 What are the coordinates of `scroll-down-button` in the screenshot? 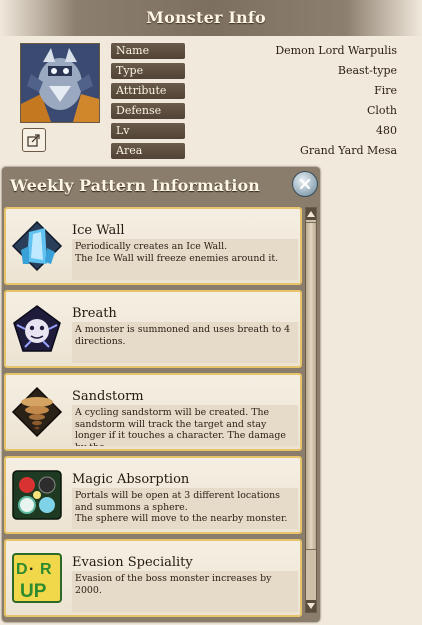 It's located at (311, 606).